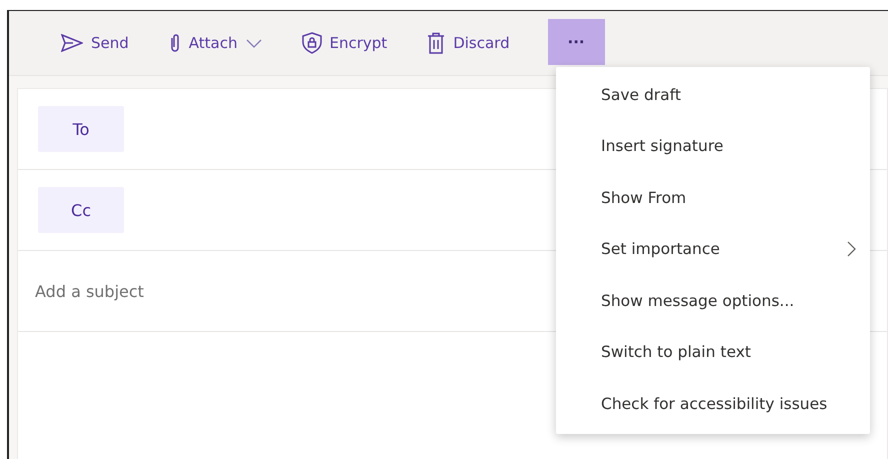 The image size is (888, 459). What do you see at coordinates (72, 43) in the screenshot?
I see `send-icon` at bounding box center [72, 43].